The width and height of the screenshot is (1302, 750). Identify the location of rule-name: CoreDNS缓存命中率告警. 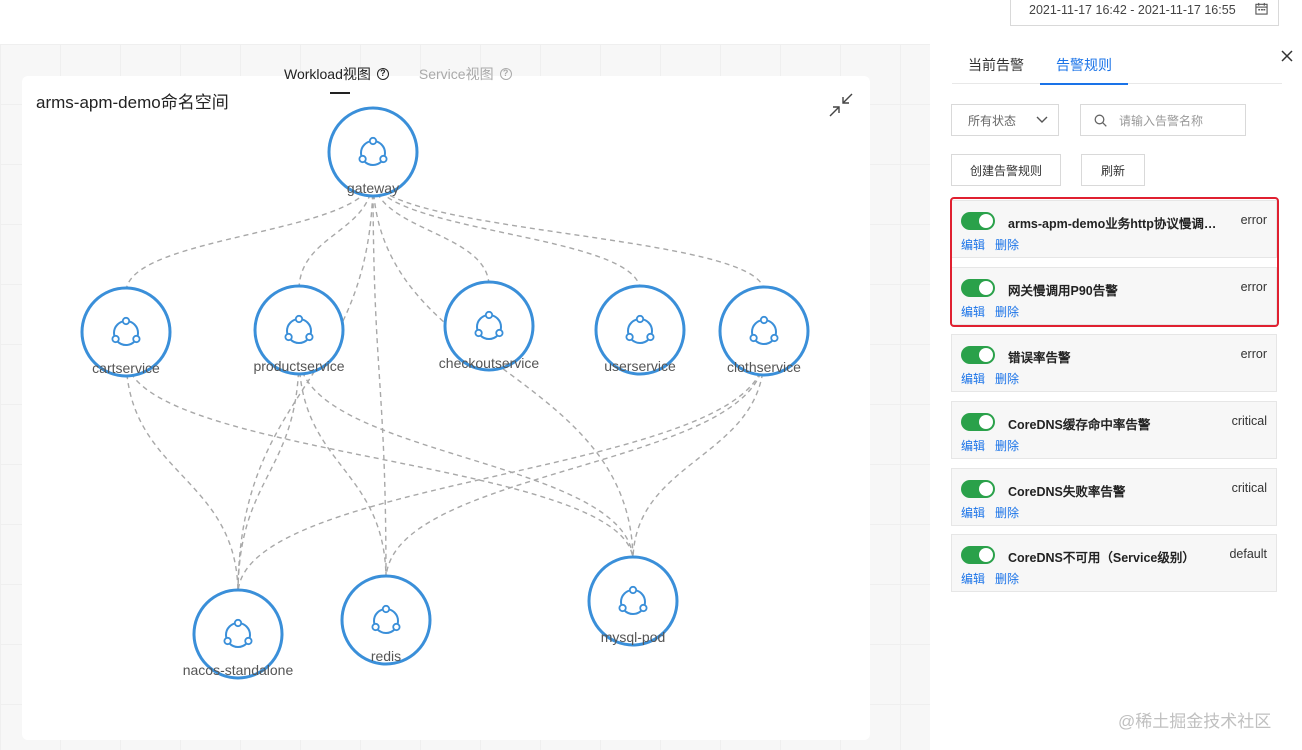
(1079, 425).